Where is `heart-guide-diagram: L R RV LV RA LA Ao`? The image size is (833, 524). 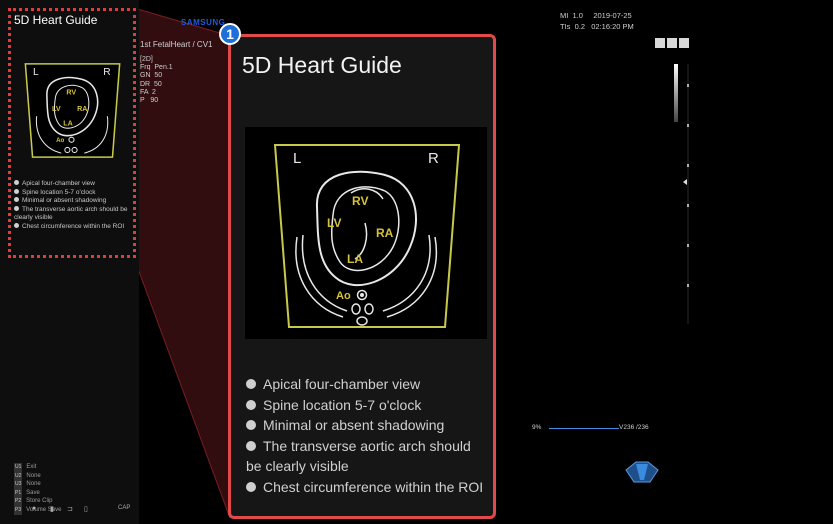
heart-guide-diagram: L R RV LV RA LA Ao is located at coordinates (366, 233).